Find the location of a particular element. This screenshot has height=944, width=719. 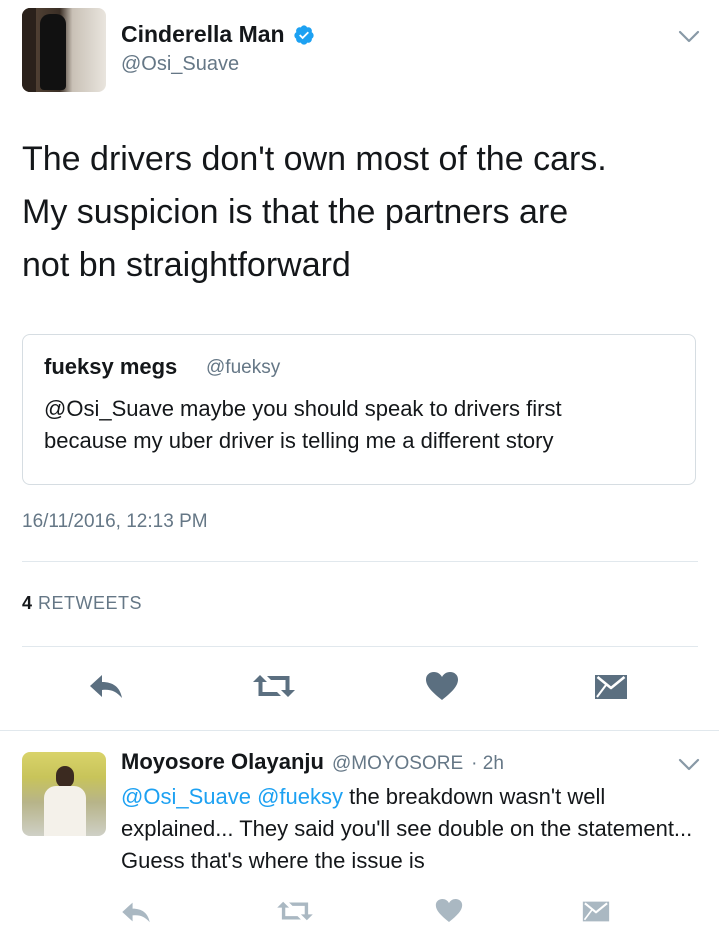

verified-icon is located at coordinates (303, 34).